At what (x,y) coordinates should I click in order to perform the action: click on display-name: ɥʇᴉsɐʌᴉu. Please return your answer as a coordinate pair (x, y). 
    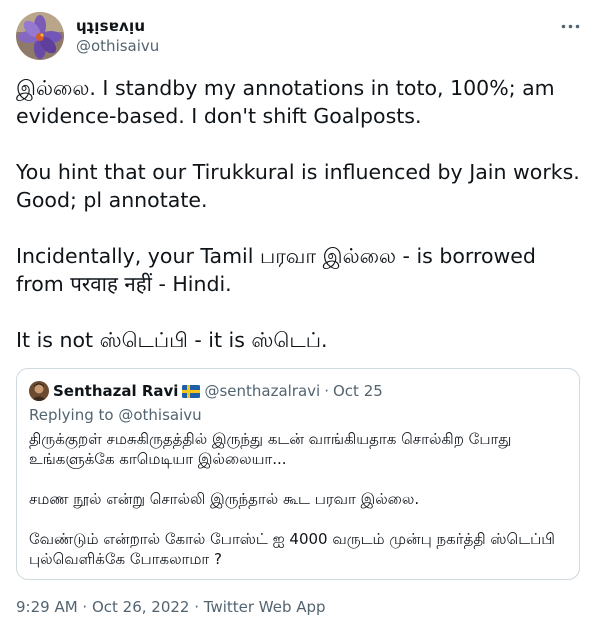
    Looking at the image, I should click on (117, 26).